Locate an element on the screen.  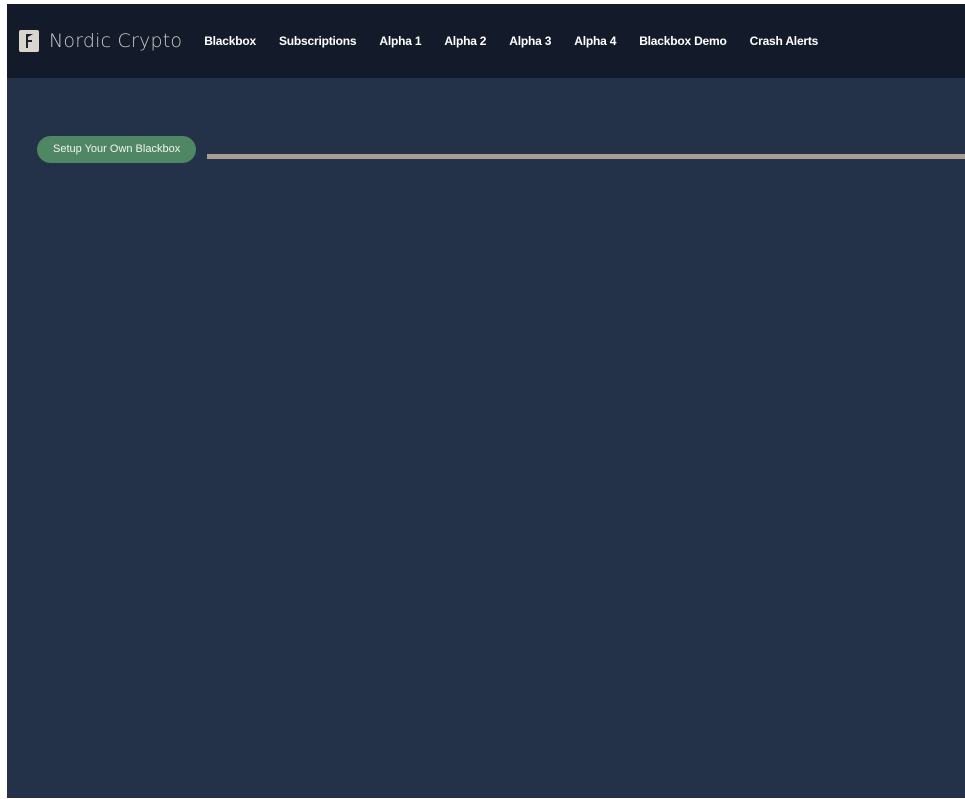
setup-section: Setup Your Own Blackbox is located at coordinates (501, 150).